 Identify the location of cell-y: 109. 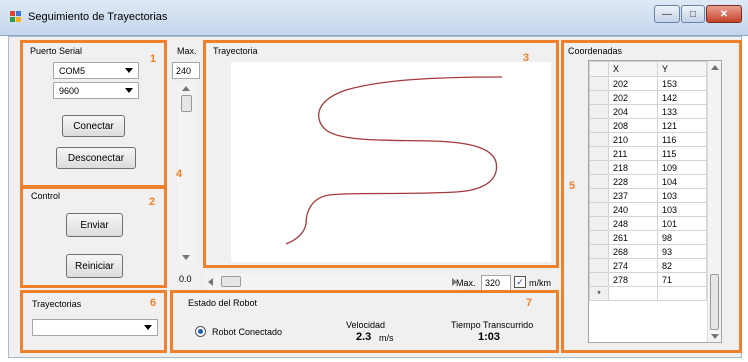
(682, 167).